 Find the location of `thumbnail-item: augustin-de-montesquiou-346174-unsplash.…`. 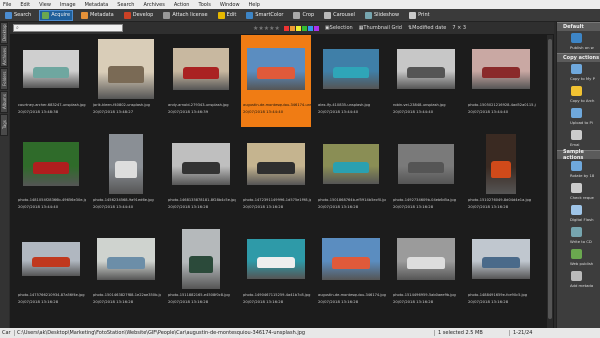

thumbnail-item: augustin-de-montesquiou-346174-unsplash.… is located at coordinates (276, 81).